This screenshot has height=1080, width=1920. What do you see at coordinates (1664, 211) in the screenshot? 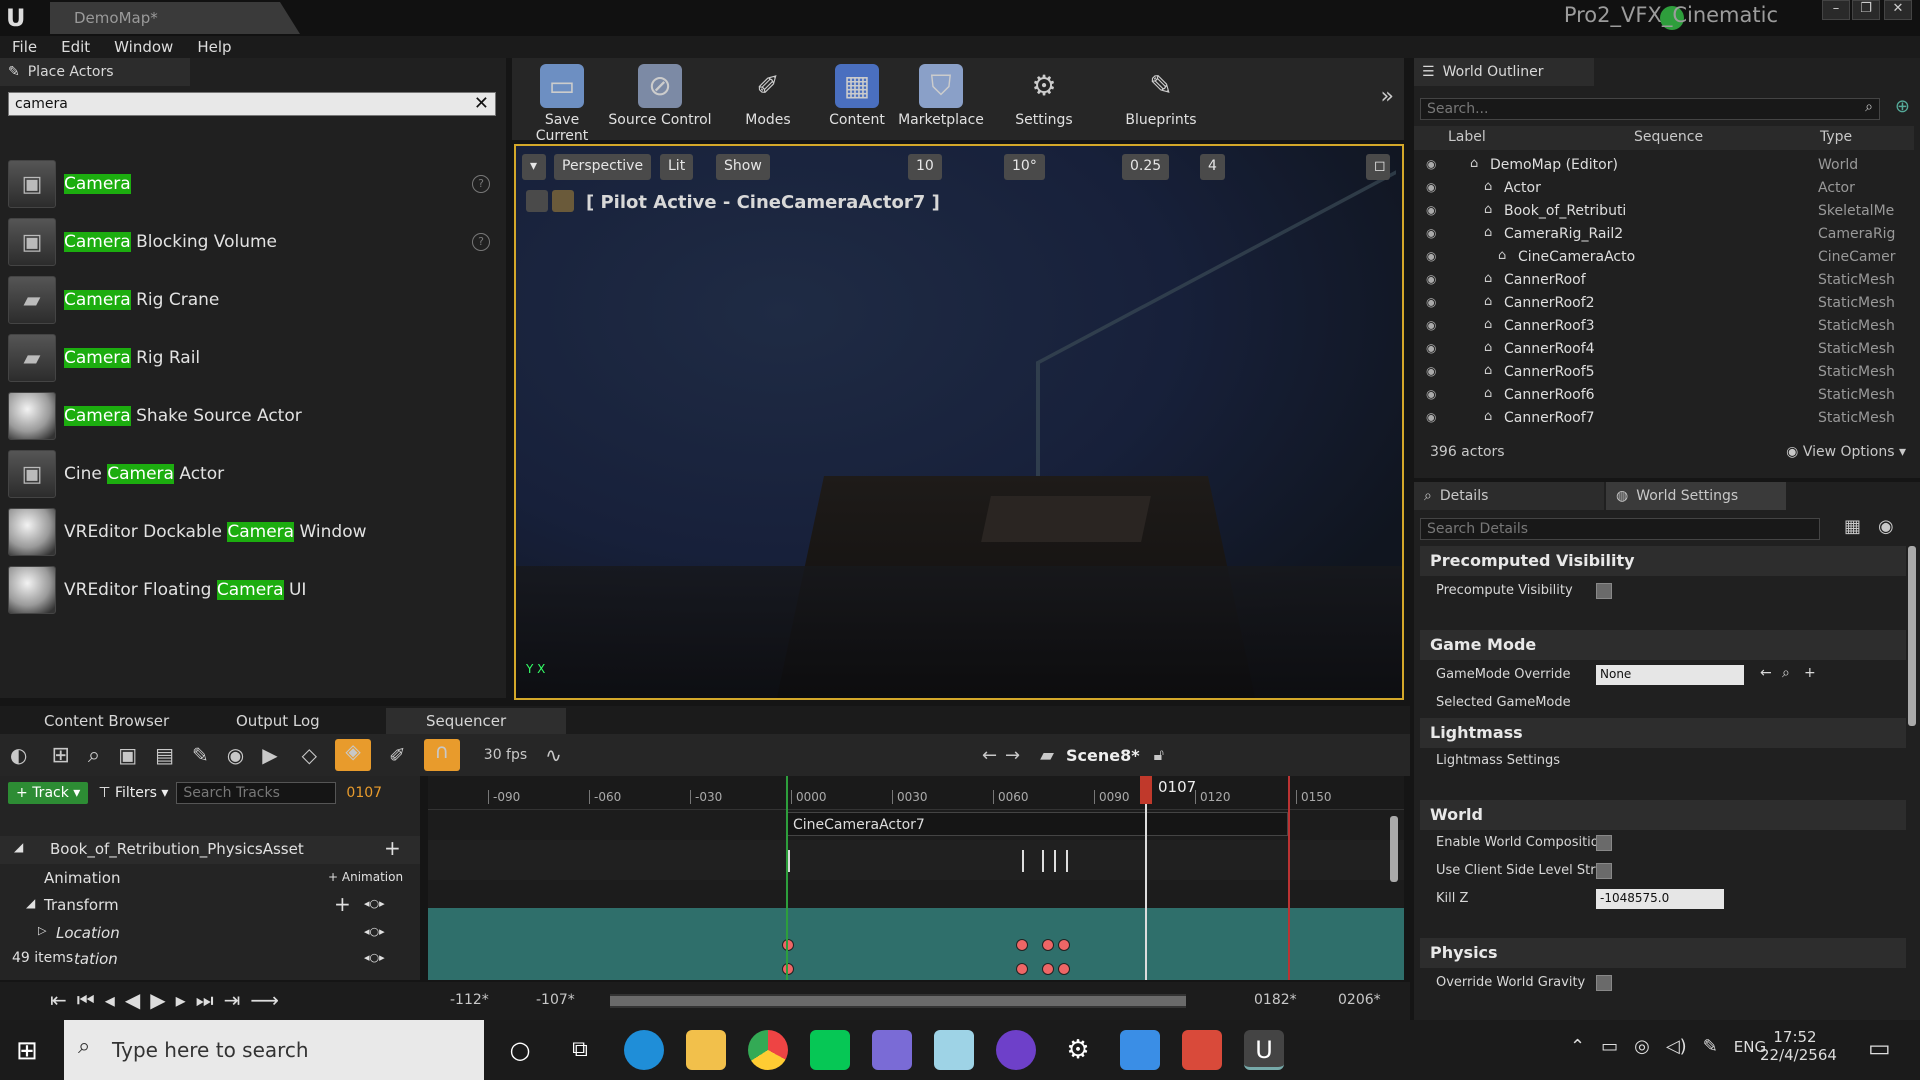
I see `outliner-row: ◉ ⌂ Book_of_Retributi SkeletalMe` at bounding box center [1664, 211].